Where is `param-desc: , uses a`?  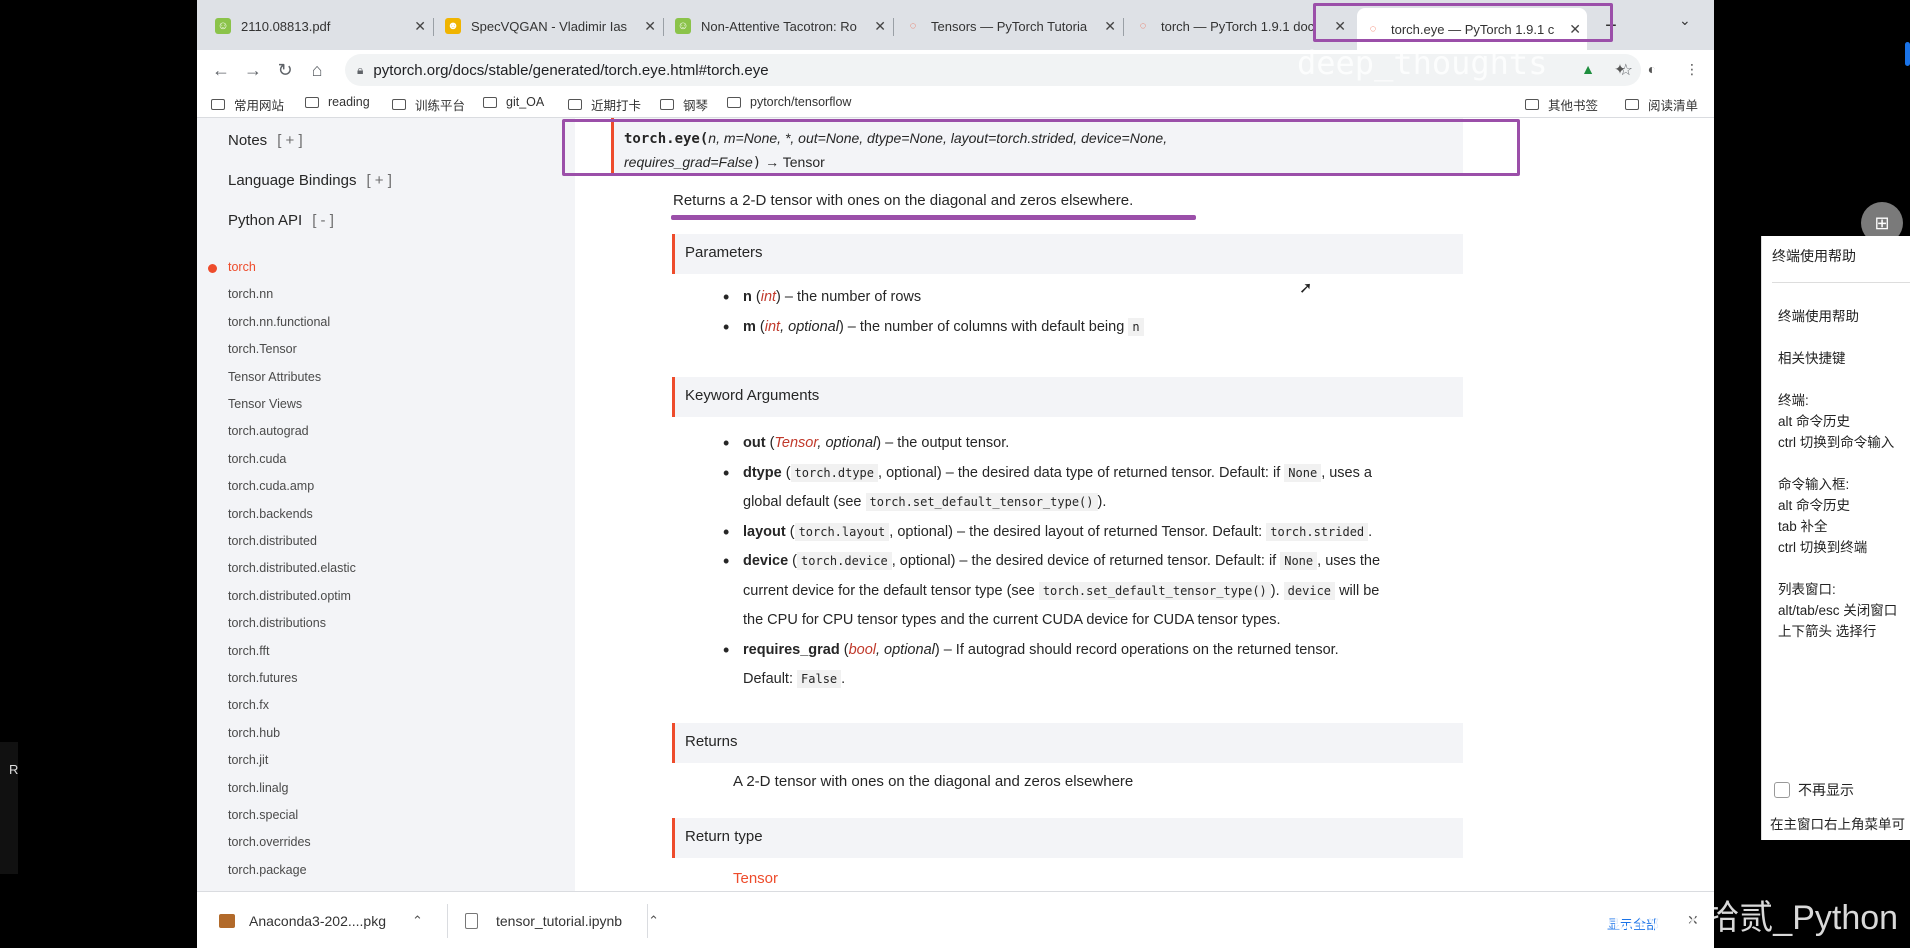
param-desc: , uses a is located at coordinates (1346, 472).